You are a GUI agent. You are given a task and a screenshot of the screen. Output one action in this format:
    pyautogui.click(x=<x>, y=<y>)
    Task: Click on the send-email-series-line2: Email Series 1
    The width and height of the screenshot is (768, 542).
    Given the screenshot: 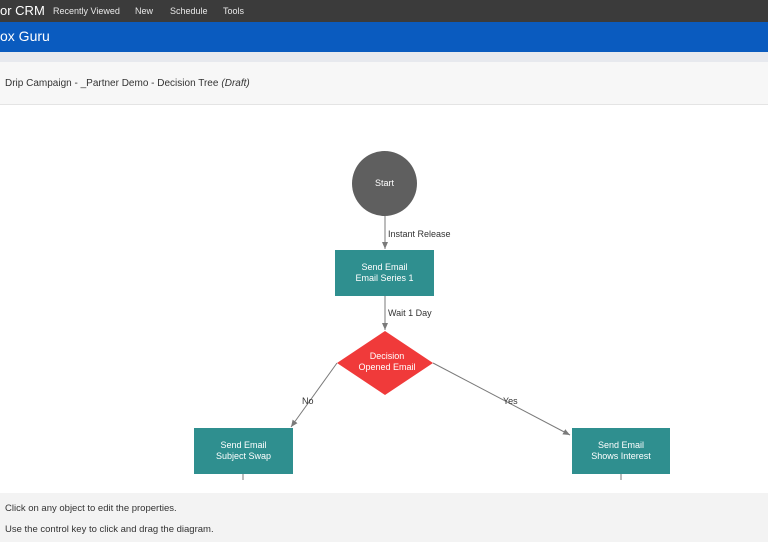 What is the action you would take?
    pyautogui.click(x=384, y=278)
    